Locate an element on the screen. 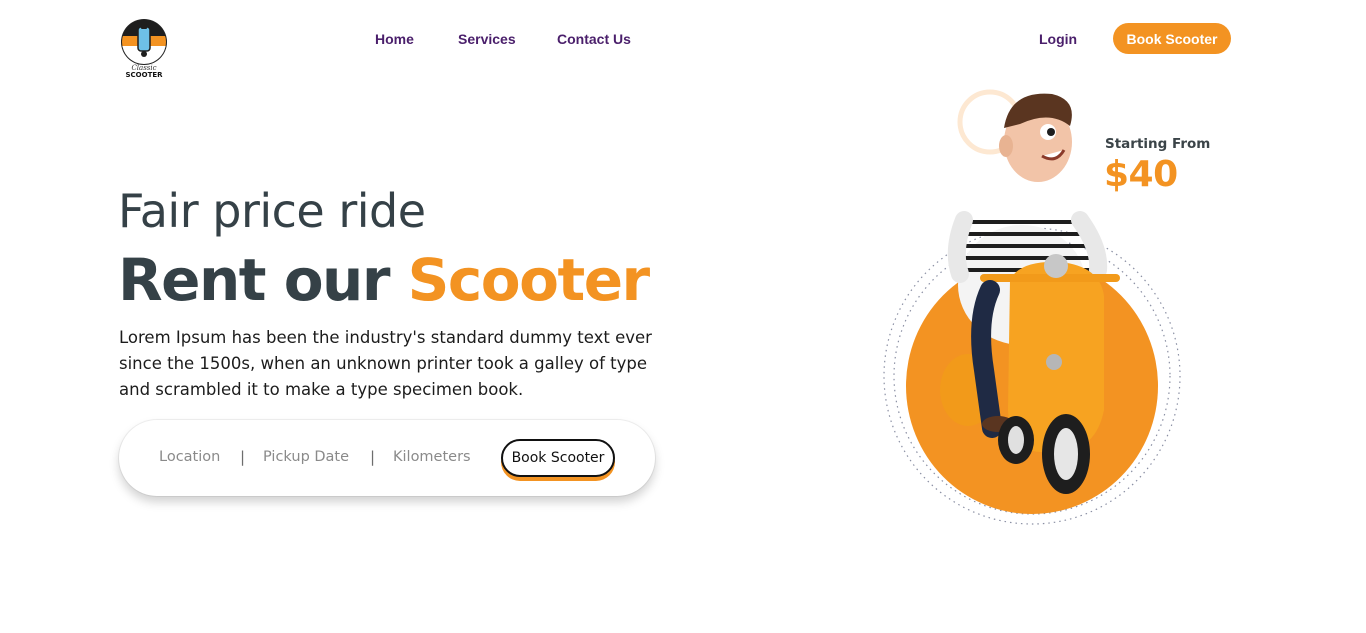 Image resolution: width=1366 pixels, height=633 pixels. location-field: Location is located at coordinates (189, 457).